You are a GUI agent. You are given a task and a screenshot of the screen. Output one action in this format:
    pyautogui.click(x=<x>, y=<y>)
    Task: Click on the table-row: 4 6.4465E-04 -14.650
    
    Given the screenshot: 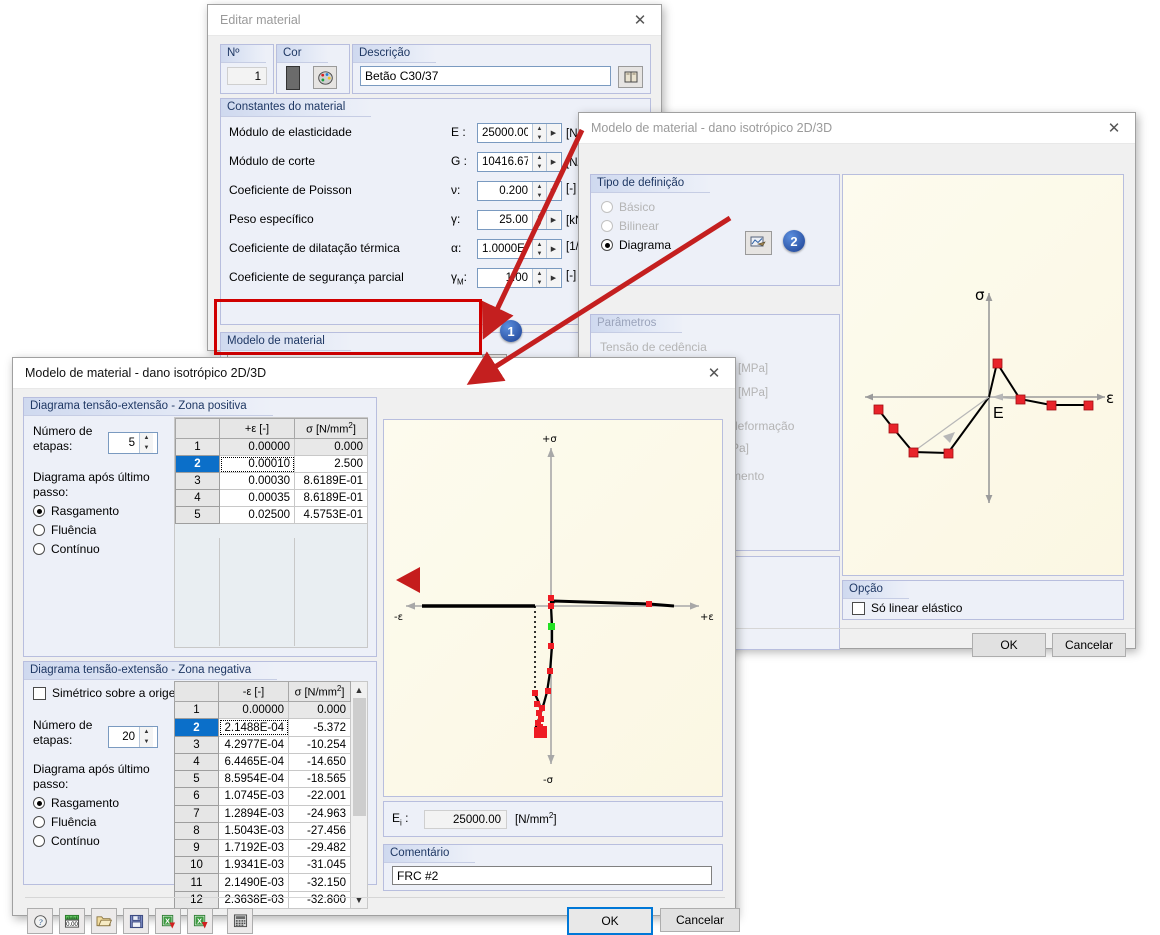 What is the action you would take?
    pyautogui.click(x=262, y=762)
    